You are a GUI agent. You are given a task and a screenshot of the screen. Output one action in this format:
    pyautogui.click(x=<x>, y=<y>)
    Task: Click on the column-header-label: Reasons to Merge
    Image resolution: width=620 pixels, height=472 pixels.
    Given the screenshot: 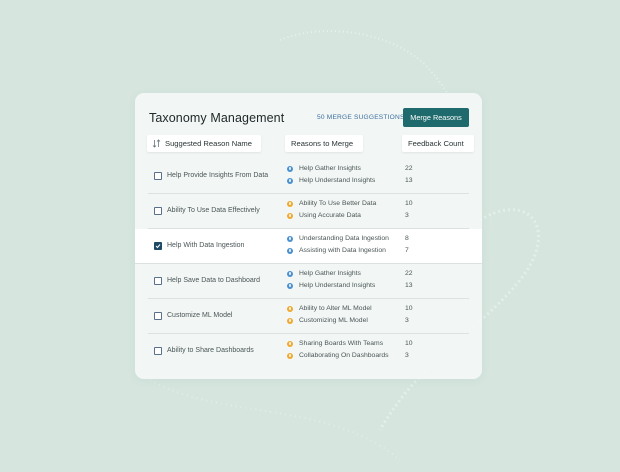 What is the action you would take?
    pyautogui.click(x=322, y=143)
    